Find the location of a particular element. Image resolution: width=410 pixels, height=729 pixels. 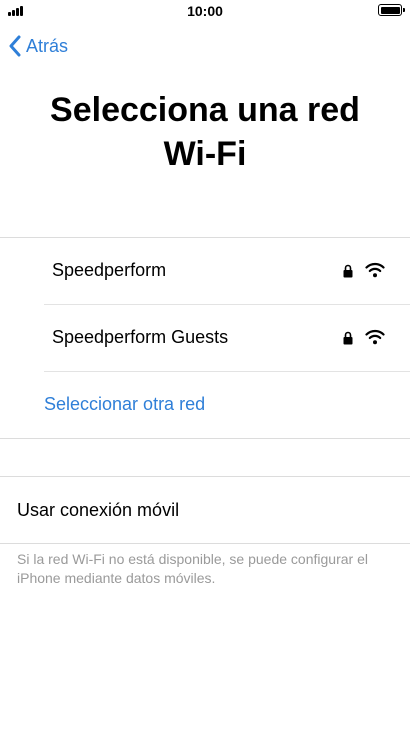

network-name: Speedperform is located at coordinates (109, 270).